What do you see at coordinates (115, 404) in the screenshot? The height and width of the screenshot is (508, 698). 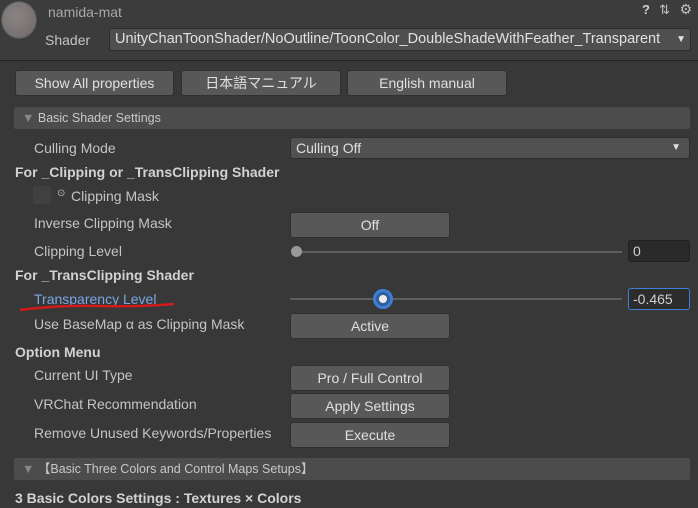 I see `vrchat-label: VRChat Recommendation` at bounding box center [115, 404].